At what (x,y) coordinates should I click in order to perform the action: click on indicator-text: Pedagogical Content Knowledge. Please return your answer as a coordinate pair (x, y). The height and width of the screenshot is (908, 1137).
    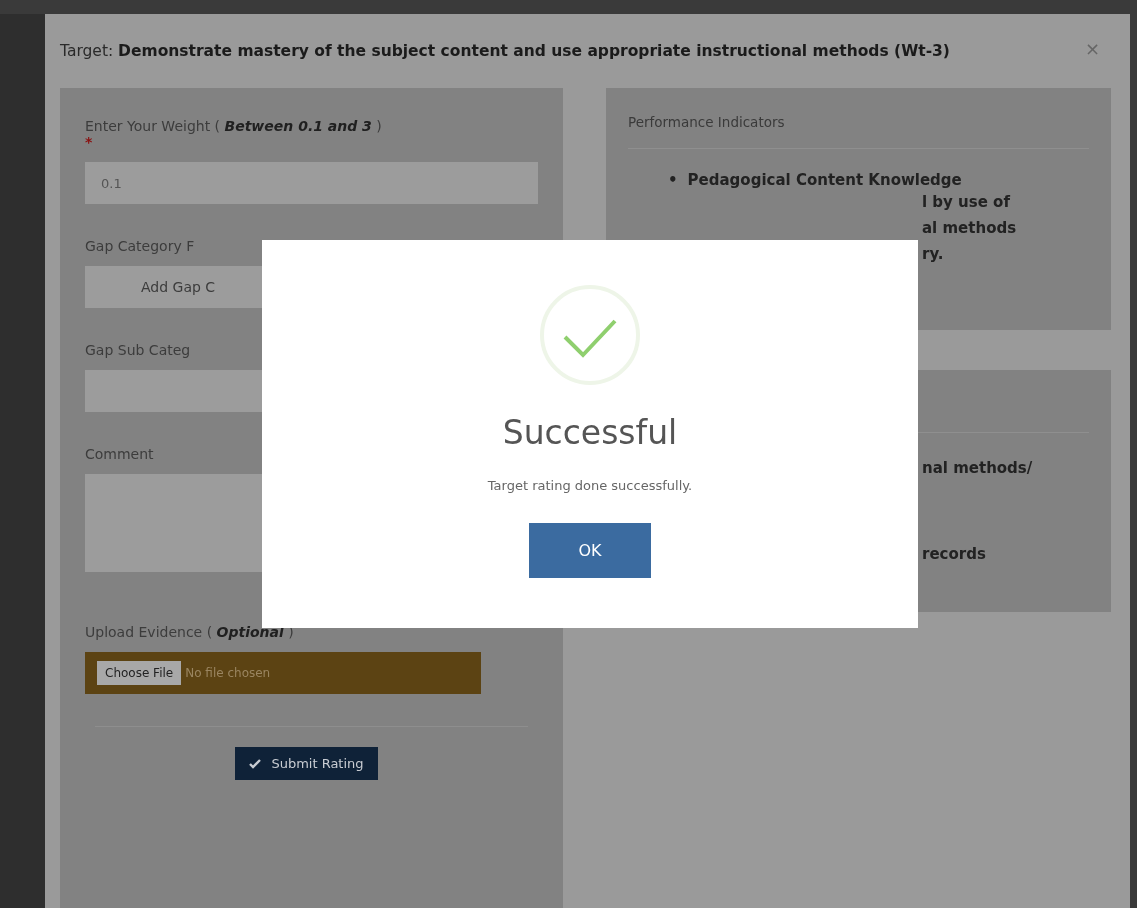
    Looking at the image, I should click on (824, 180).